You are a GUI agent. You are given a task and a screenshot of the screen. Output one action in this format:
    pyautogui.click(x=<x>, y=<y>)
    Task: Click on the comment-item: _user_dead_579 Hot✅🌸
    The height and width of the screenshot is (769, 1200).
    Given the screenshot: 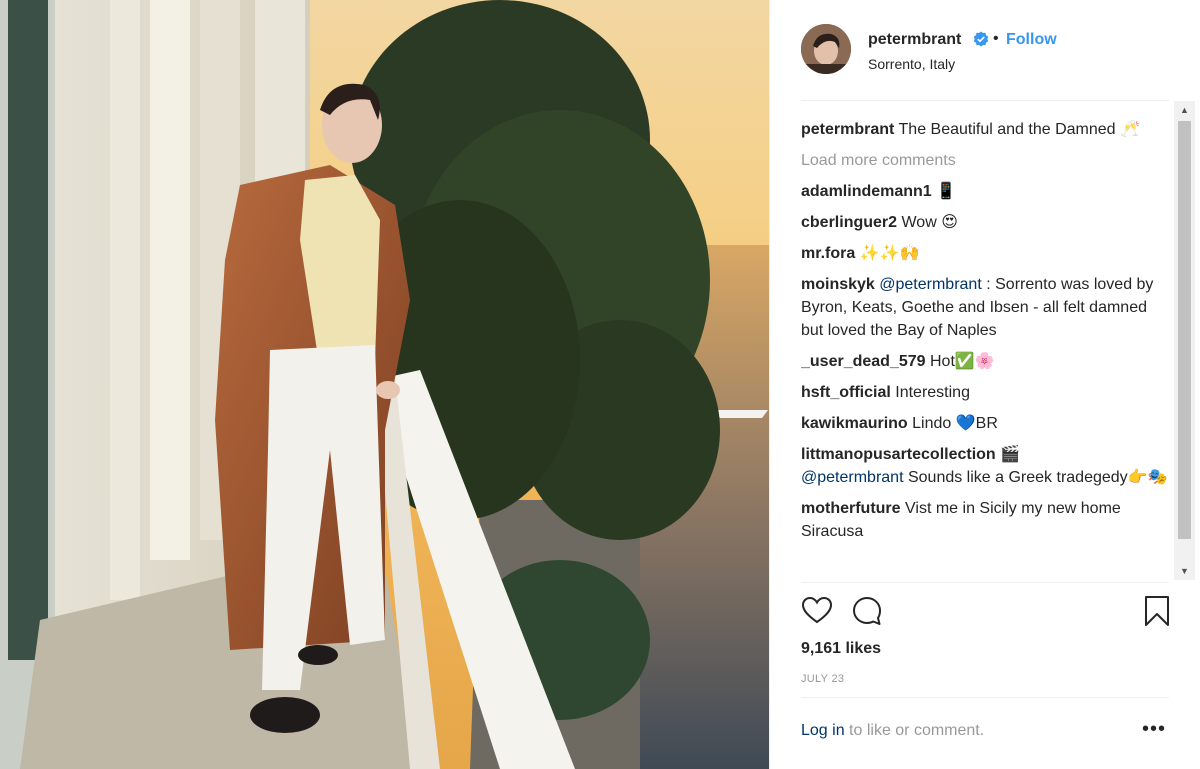 What is the action you would take?
    pyautogui.click(x=986, y=361)
    